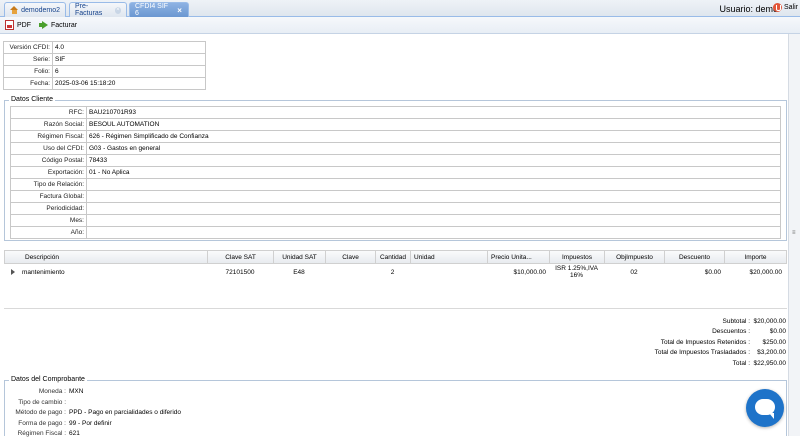  What do you see at coordinates (395, 308) in the screenshot?
I see `grid-divider` at bounding box center [395, 308].